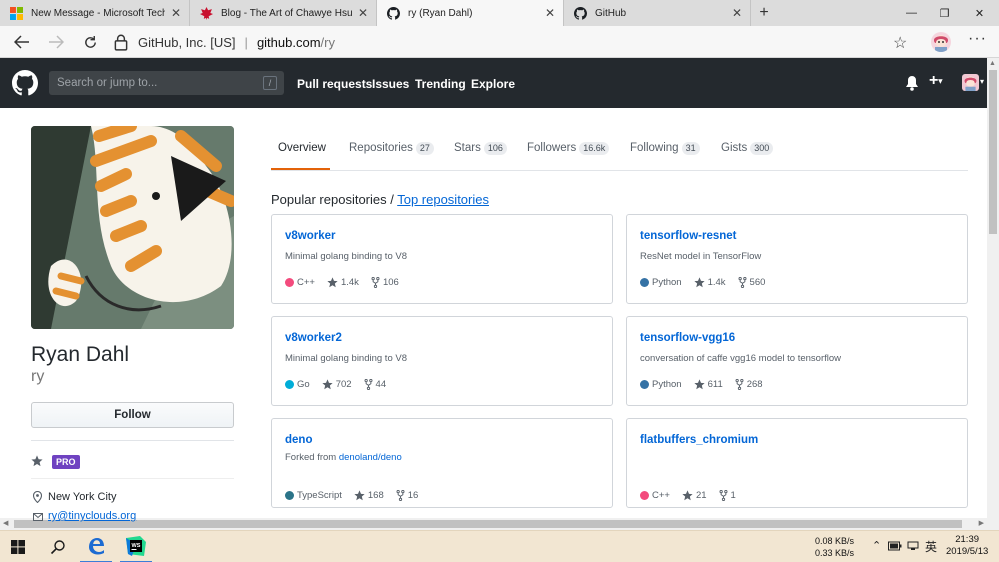 The image size is (999, 562). I want to click on repo-forks: 1, so click(727, 495).